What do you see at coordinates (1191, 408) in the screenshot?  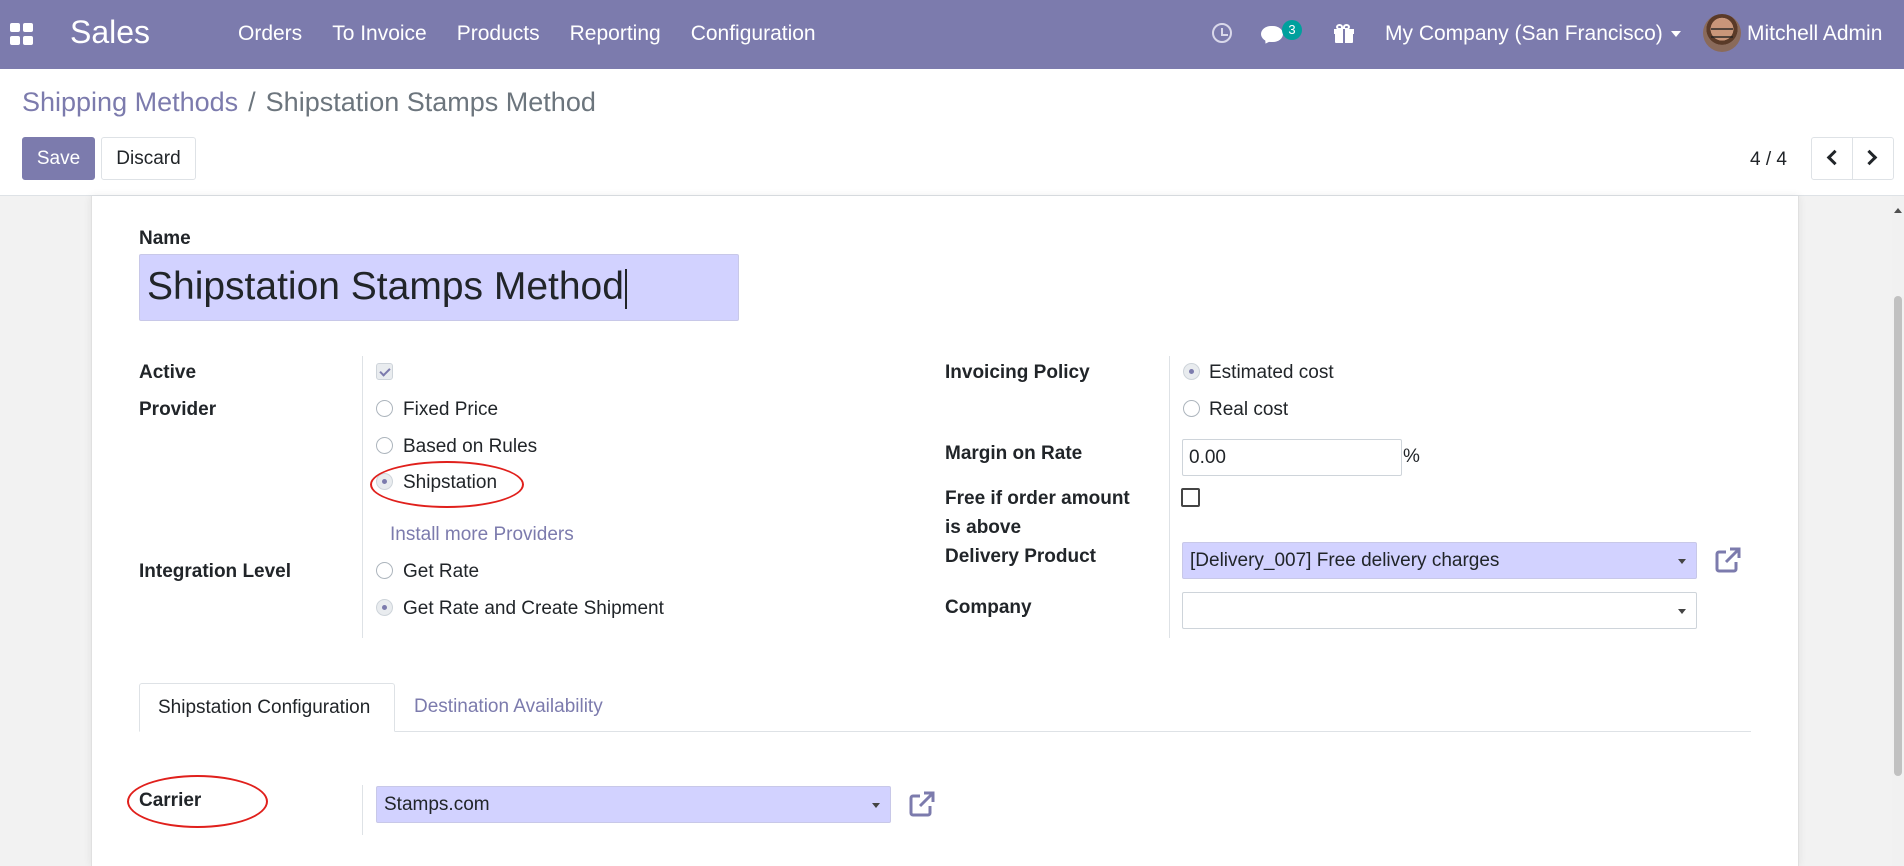 I see `invoicing-radio-real` at bounding box center [1191, 408].